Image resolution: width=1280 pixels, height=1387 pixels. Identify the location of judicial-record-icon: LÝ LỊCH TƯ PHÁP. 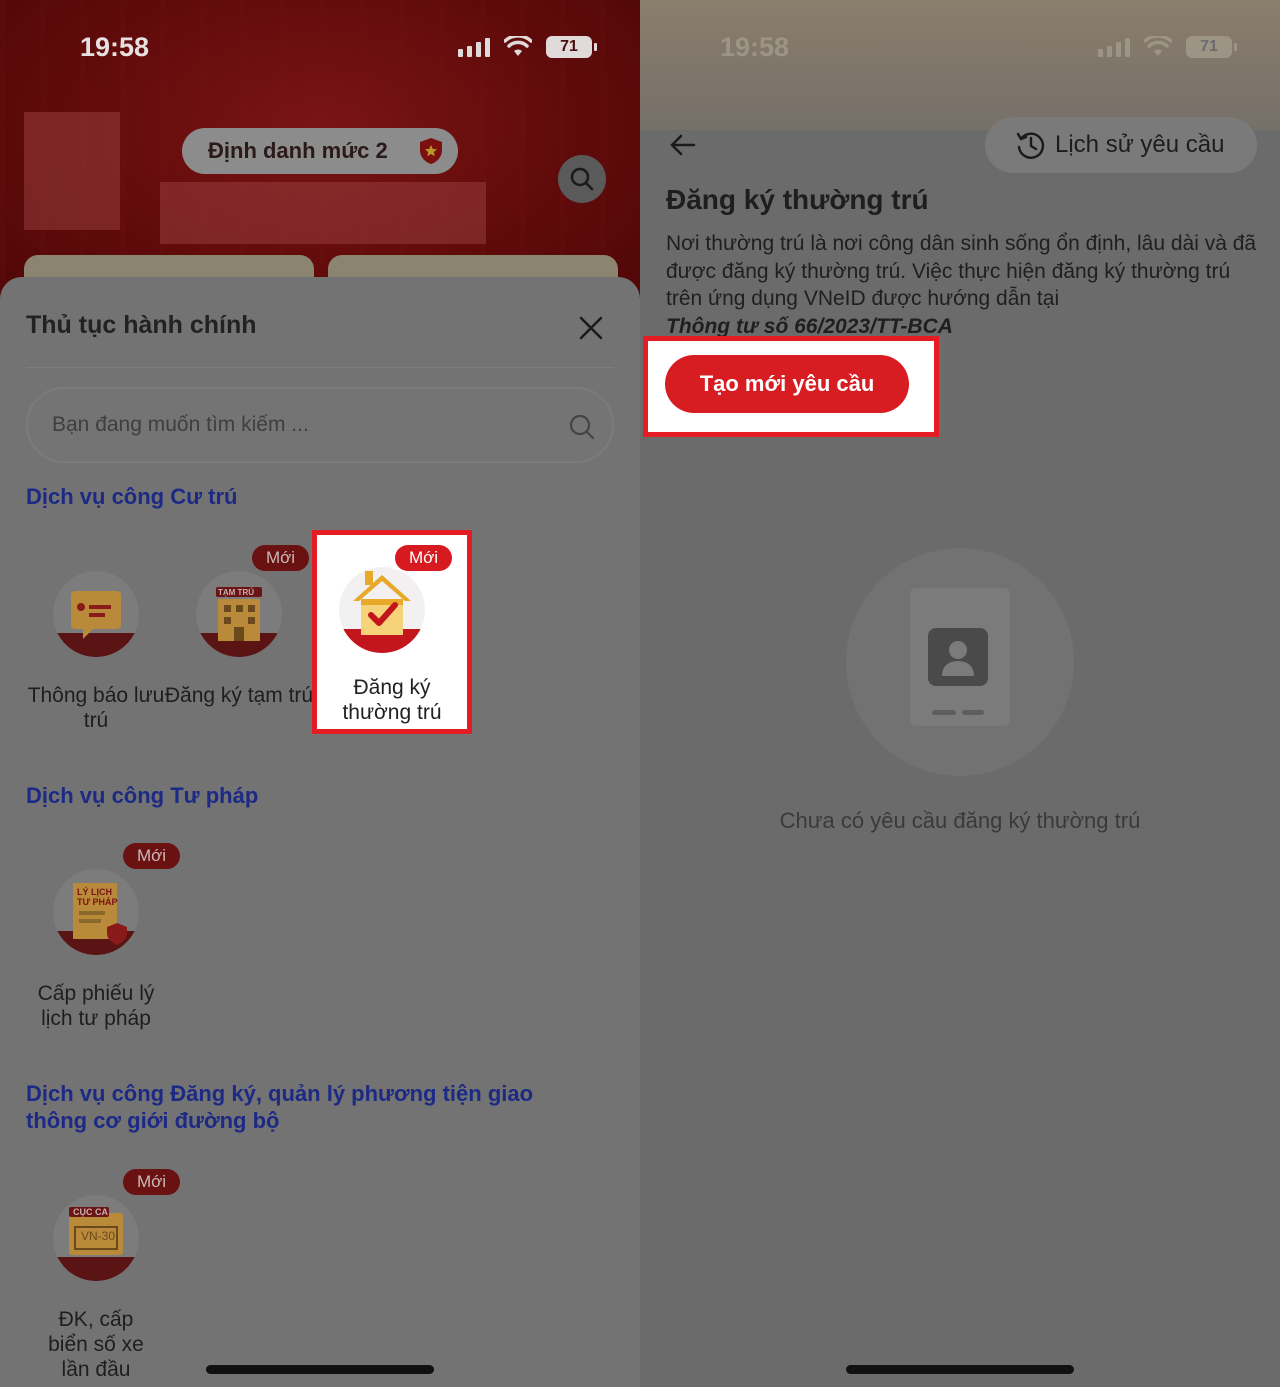
(96, 912).